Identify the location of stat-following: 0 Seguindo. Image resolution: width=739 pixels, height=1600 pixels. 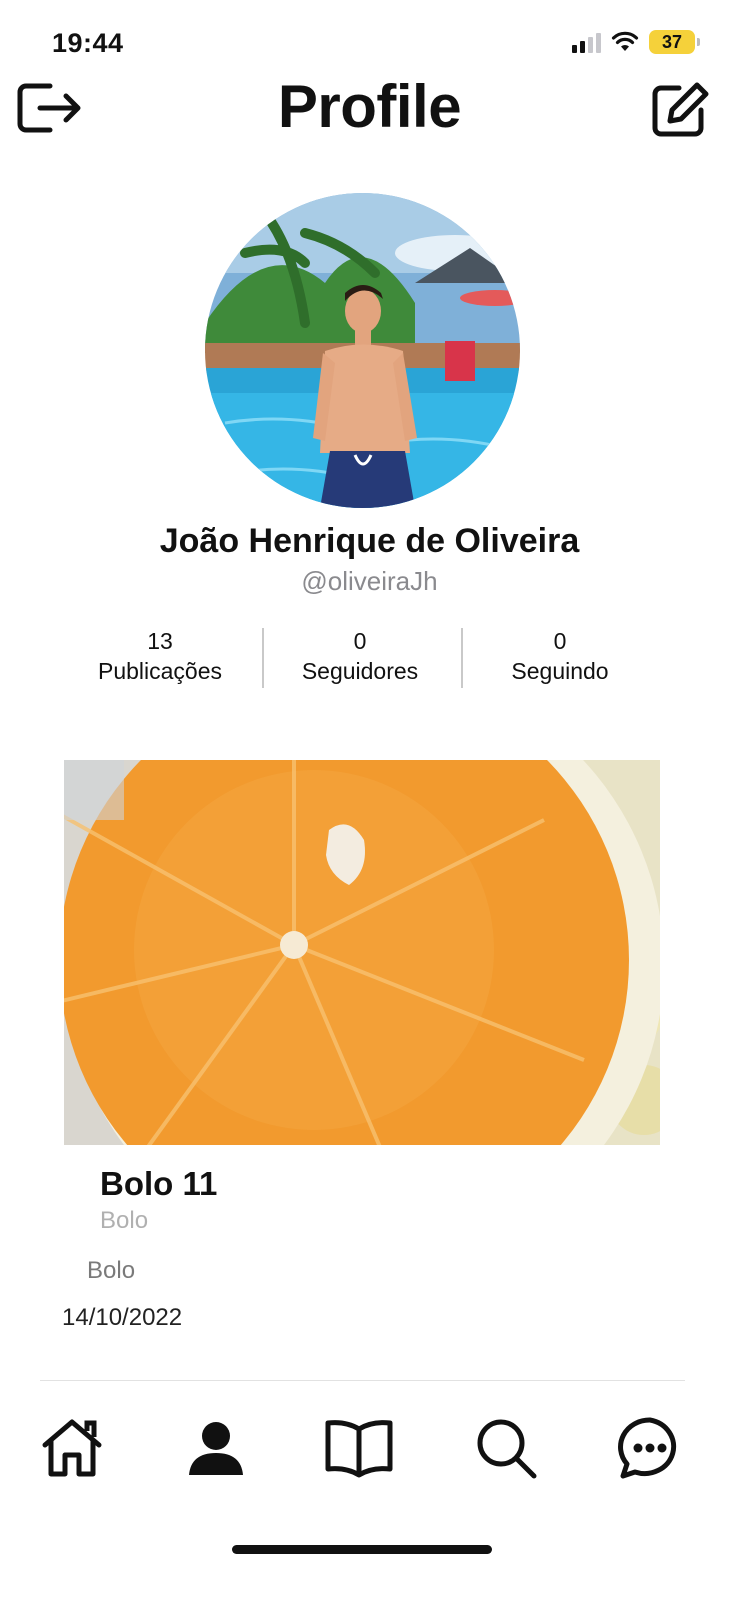
(560, 656).